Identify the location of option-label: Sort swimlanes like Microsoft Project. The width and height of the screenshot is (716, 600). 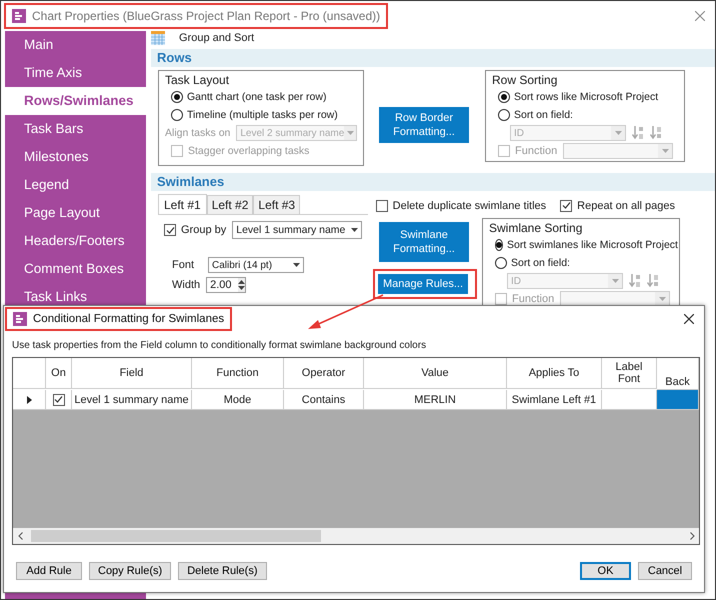
(592, 245).